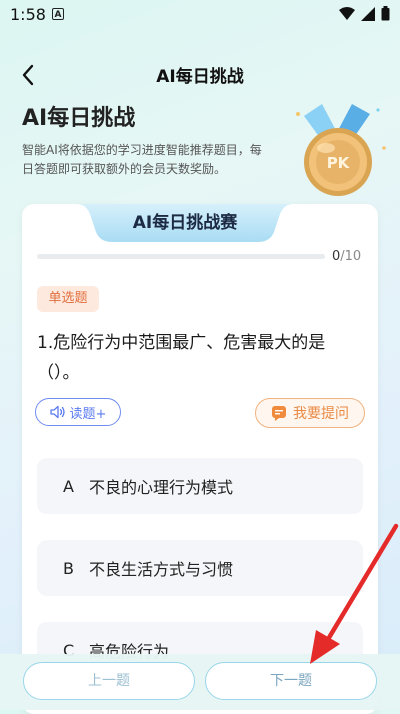 The height and width of the screenshot is (714, 400). I want to click on option-text: 不良的心理行为模式, so click(161, 487).